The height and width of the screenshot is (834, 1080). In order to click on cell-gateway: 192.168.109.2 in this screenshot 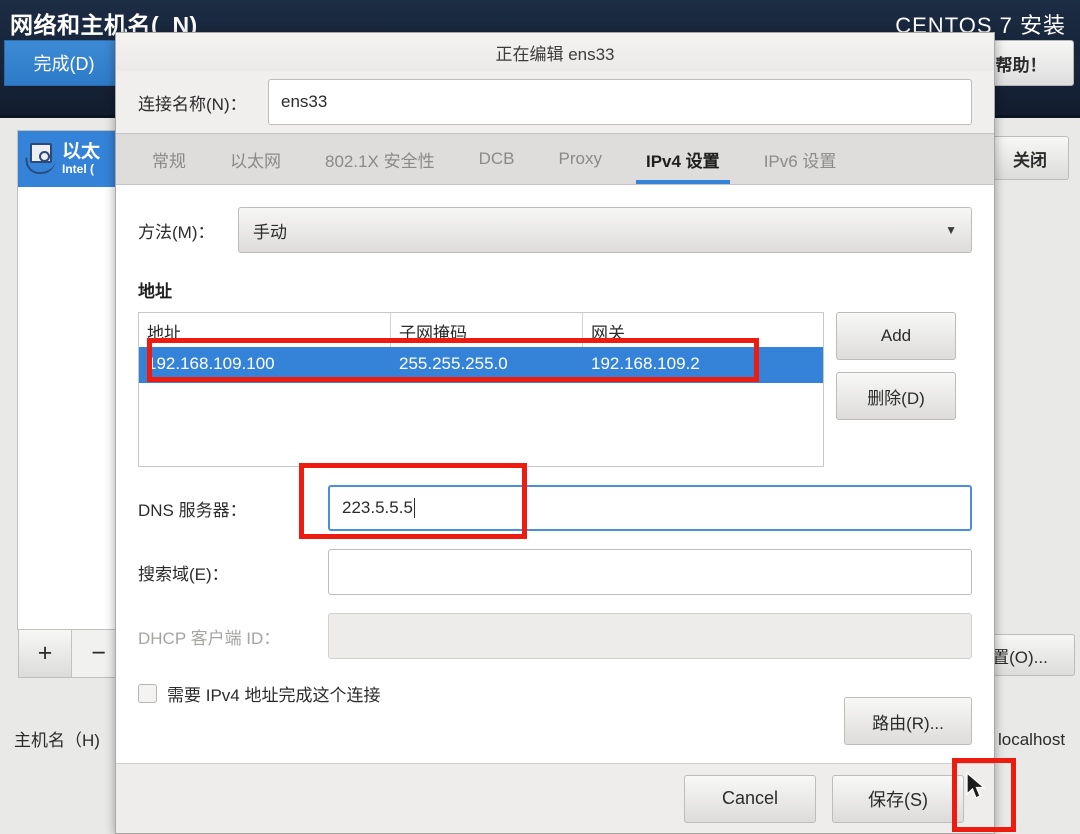, I will do `click(645, 363)`.